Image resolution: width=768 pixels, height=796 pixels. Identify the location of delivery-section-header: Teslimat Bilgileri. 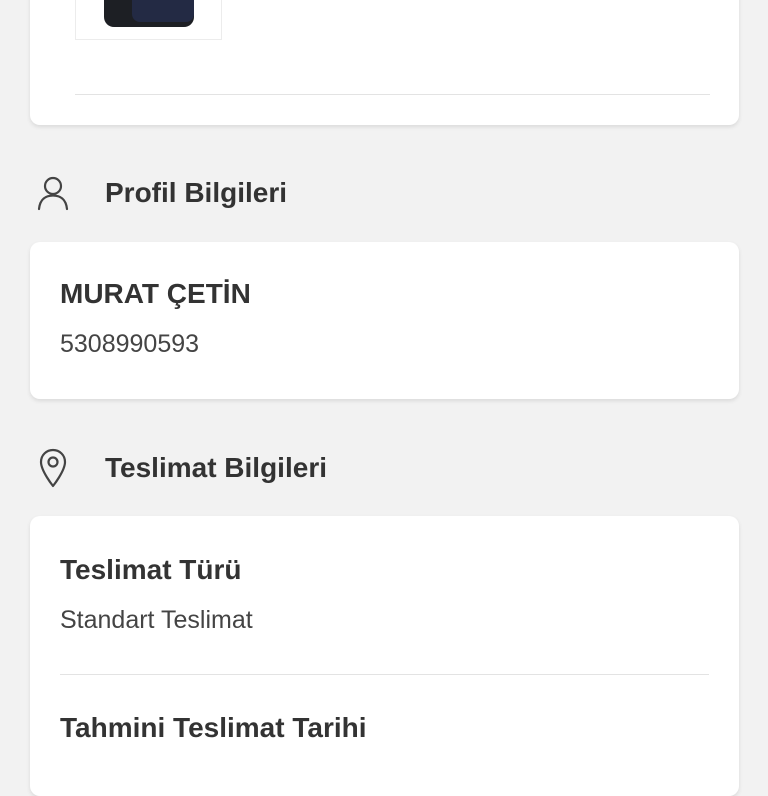
(181, 468).